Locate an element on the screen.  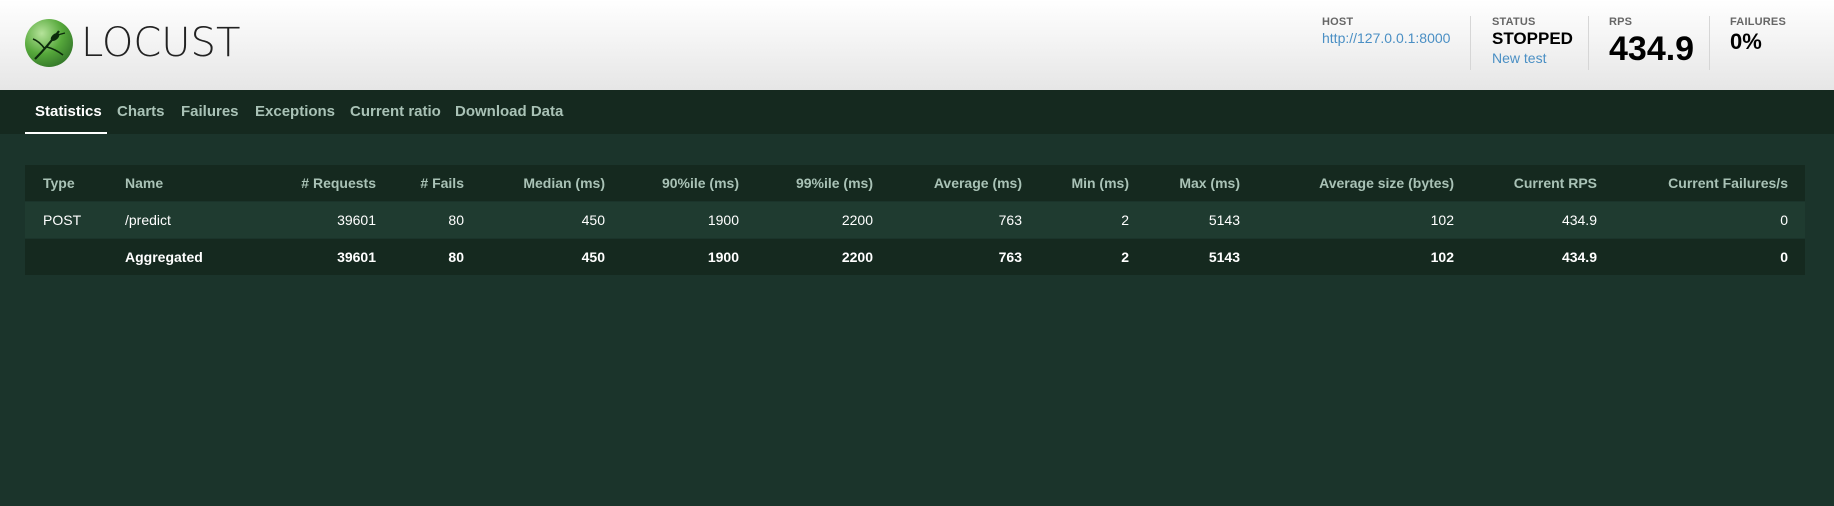
status-stat: STATUS STOPPED New test is located at coordinates (1532, 41).